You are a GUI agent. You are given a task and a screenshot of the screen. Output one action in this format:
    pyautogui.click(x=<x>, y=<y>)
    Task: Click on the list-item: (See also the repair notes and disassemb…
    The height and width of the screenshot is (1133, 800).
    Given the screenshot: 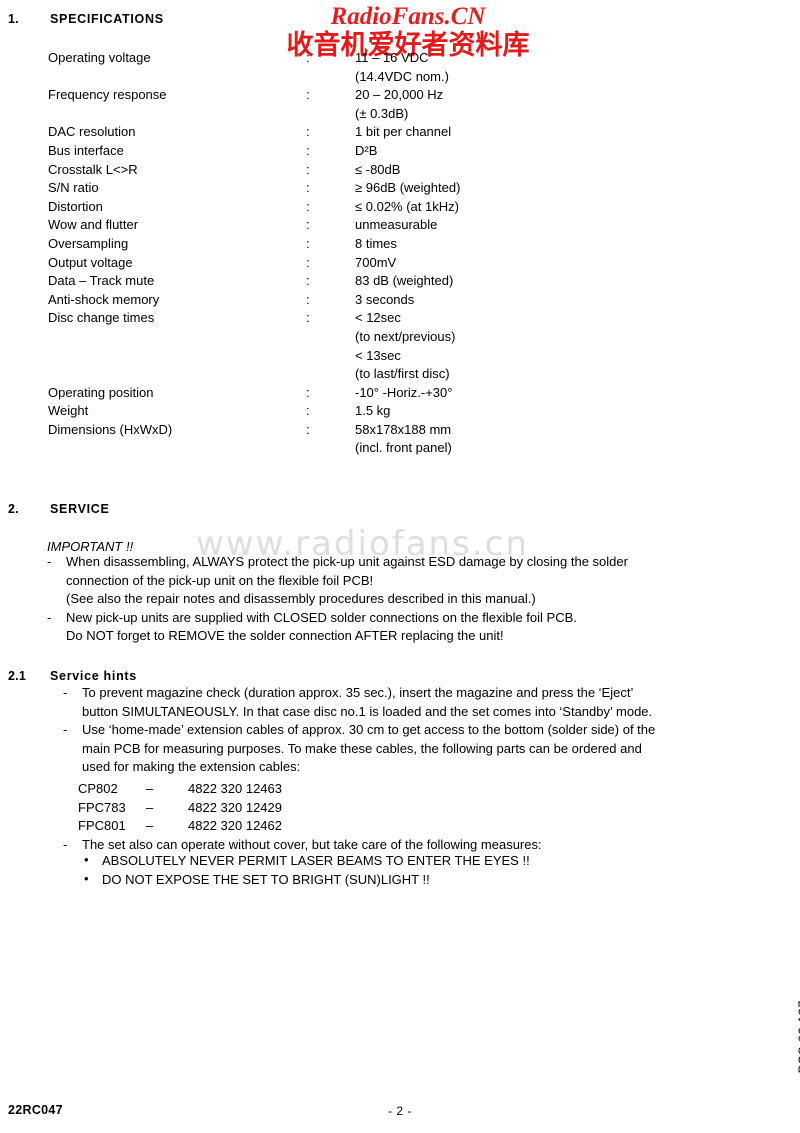 What is the action you would take?
    pyautogui.click(x=407, y=599)
    